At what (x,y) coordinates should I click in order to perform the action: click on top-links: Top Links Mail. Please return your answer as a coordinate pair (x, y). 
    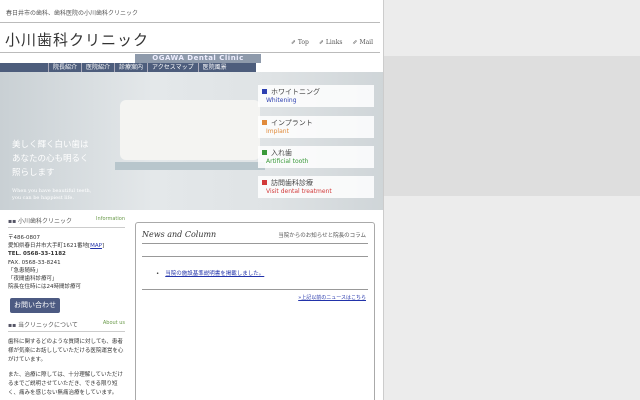
    Looking at the image, I should click on (332, 42).